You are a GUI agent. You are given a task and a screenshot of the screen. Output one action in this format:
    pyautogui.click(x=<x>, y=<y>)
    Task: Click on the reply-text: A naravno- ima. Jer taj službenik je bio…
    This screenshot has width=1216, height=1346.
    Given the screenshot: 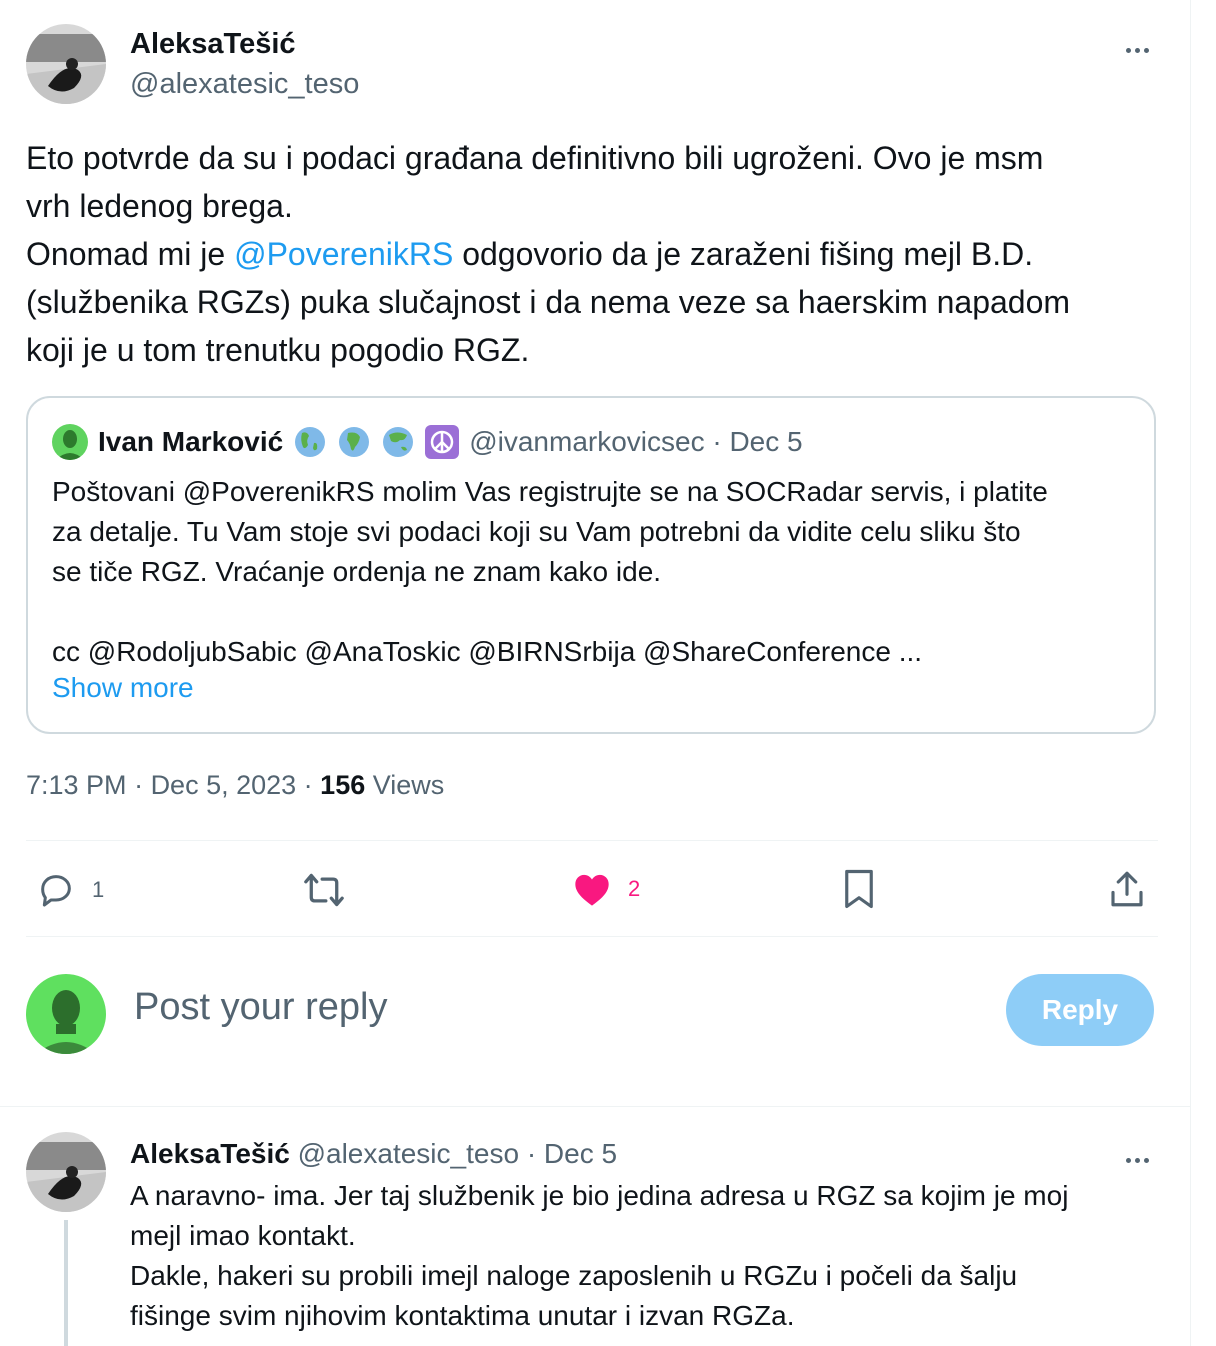 What is the action you would take?
    pyautogui.click(x=650, y=1256)
    